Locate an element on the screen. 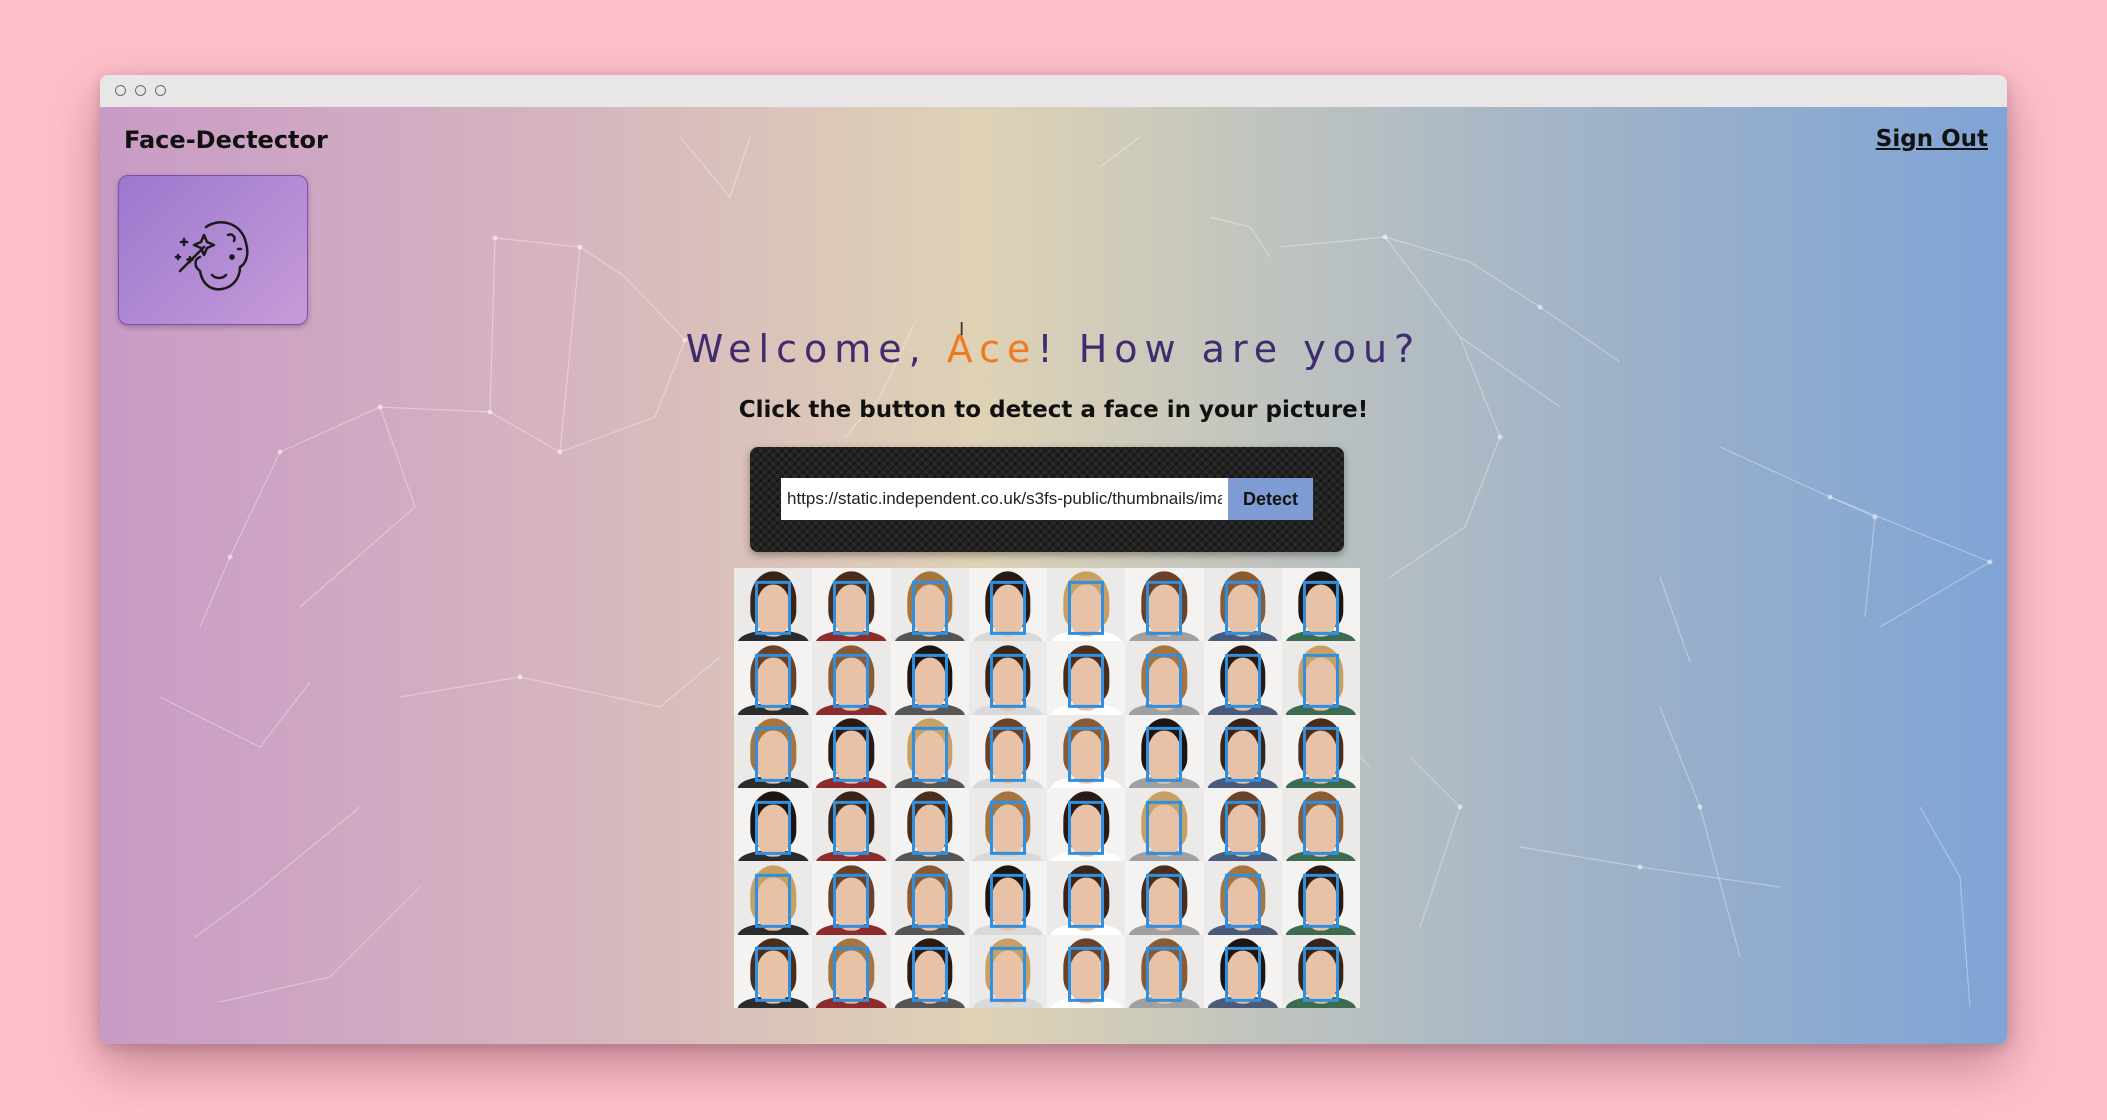  brand-name: Face-Dectector is located at coordinates (226, 140).